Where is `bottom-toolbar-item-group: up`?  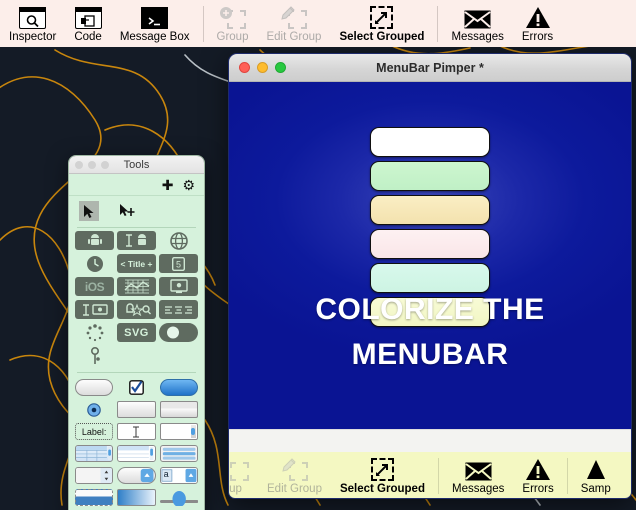 bottom-toolbar-item-group: up is located at coordinates (243, 475).